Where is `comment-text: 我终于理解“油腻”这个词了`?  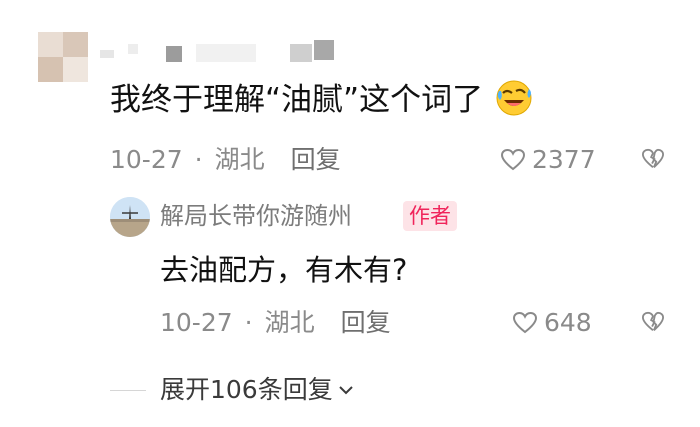
comment-text: 我终于理解“油腻”这个词了 is located at coordinates (321, 103).